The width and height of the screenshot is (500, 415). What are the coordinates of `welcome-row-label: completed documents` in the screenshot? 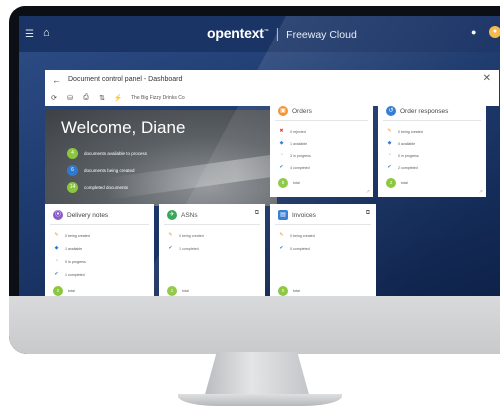 It's located at (106, 187).